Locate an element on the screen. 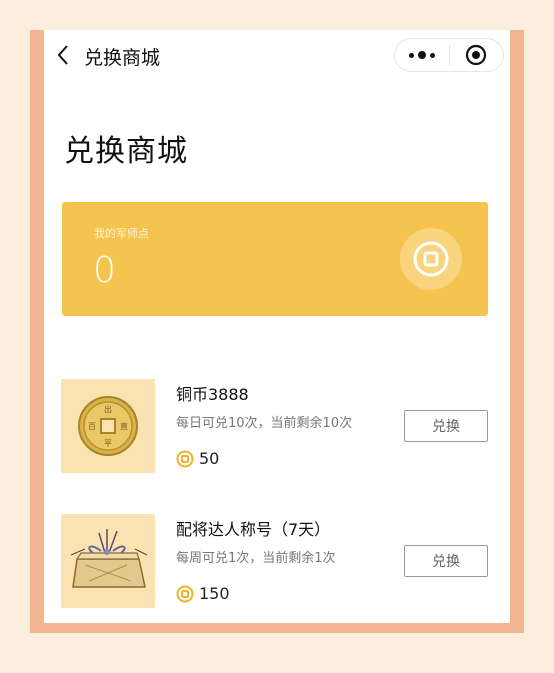 This screenshot has width=554, height=673. item-limit: 每周可兑1次，当前剩余1次 is located at coordinates (256, 558).